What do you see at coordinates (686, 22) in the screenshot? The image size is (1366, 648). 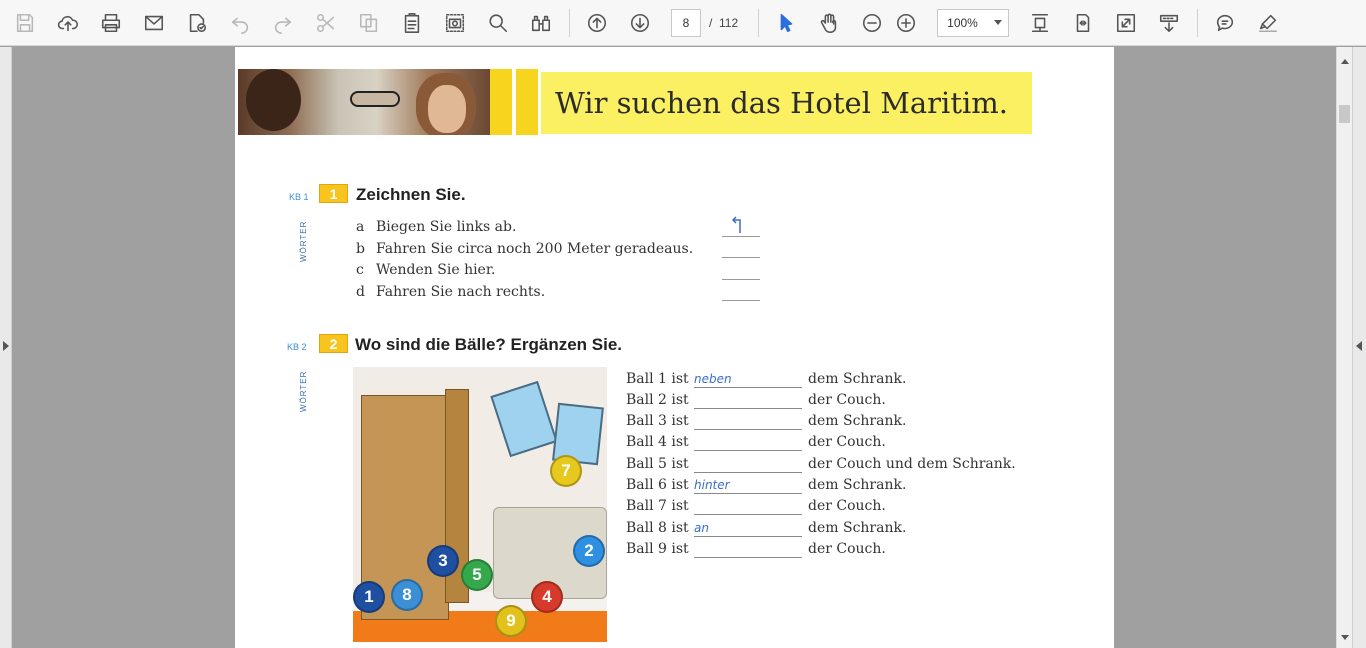 I see `page-number-input: 8` at bounding box center [686, 22].